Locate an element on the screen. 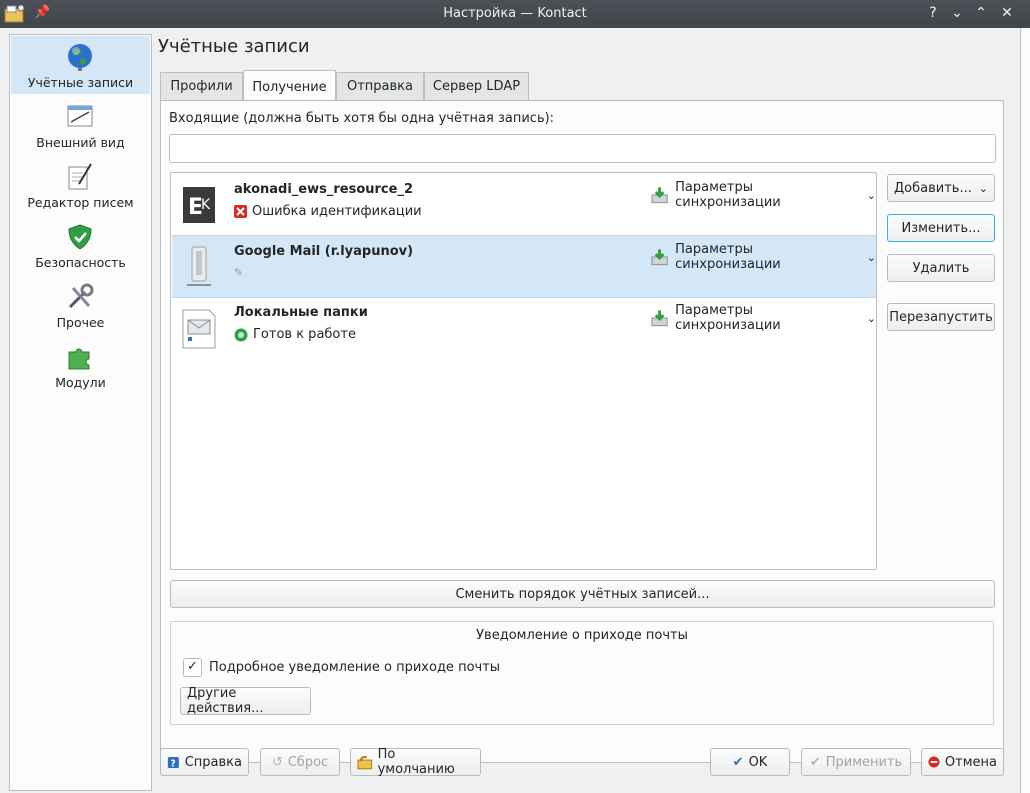 This screenshot has width=1030, height=793. tools-icon is located at coordinates (81, 296).